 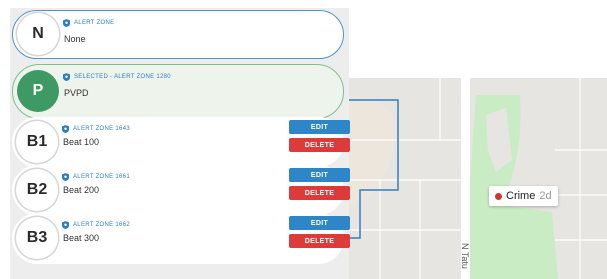 I want to click on zone-meta: ALERT ZONE 1643, so click(x=96, y=129).